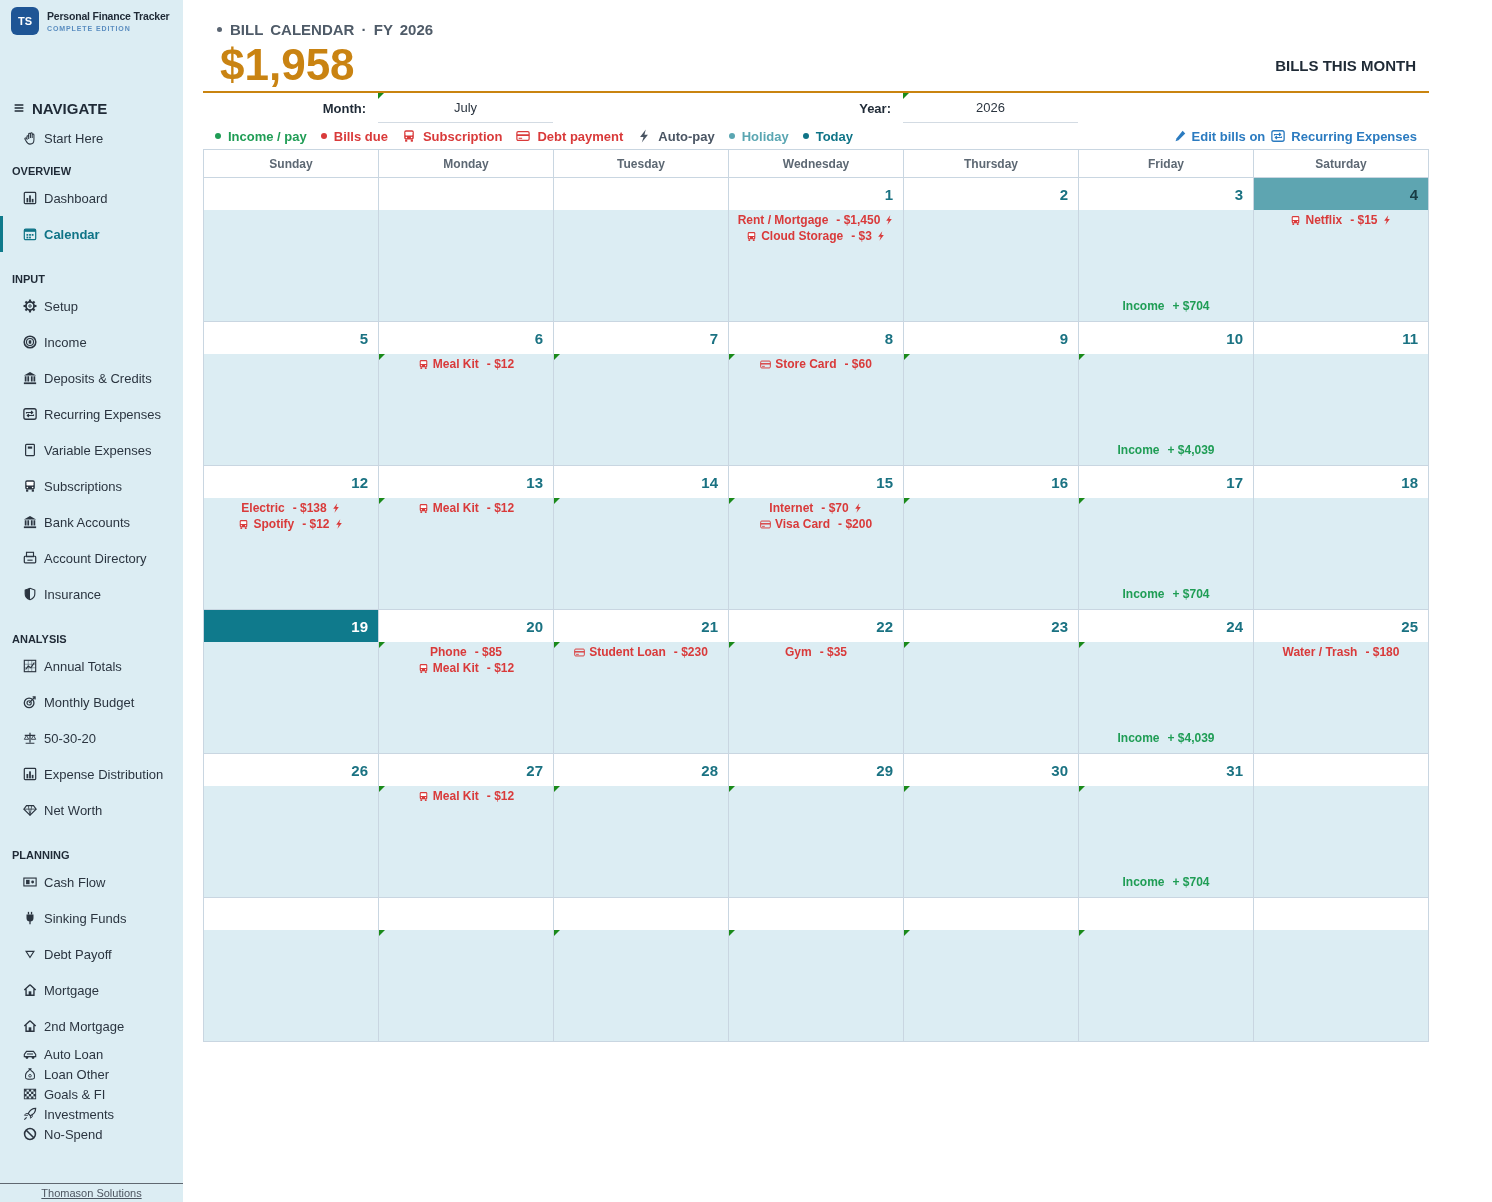  I want to click on date-number: 11, so click(1410, 338).